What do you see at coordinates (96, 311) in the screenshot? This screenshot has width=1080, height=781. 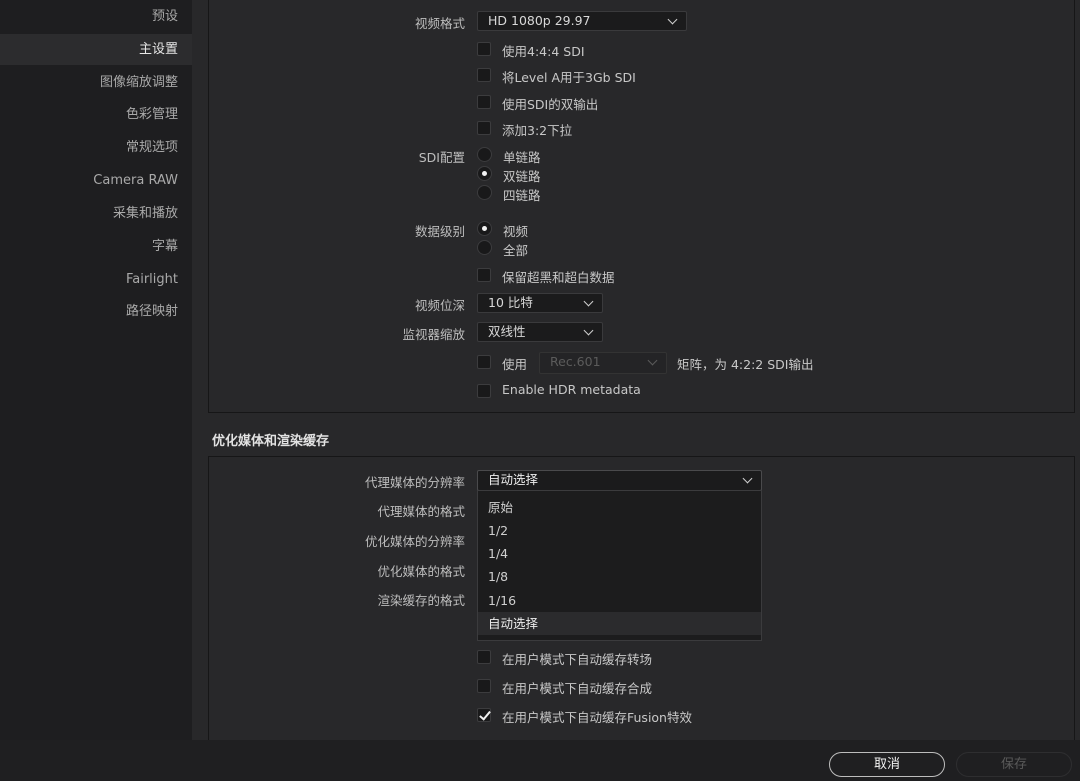 I see `sidebar-item-path-mapping: 路径映射` at bounding box center [96, 311].